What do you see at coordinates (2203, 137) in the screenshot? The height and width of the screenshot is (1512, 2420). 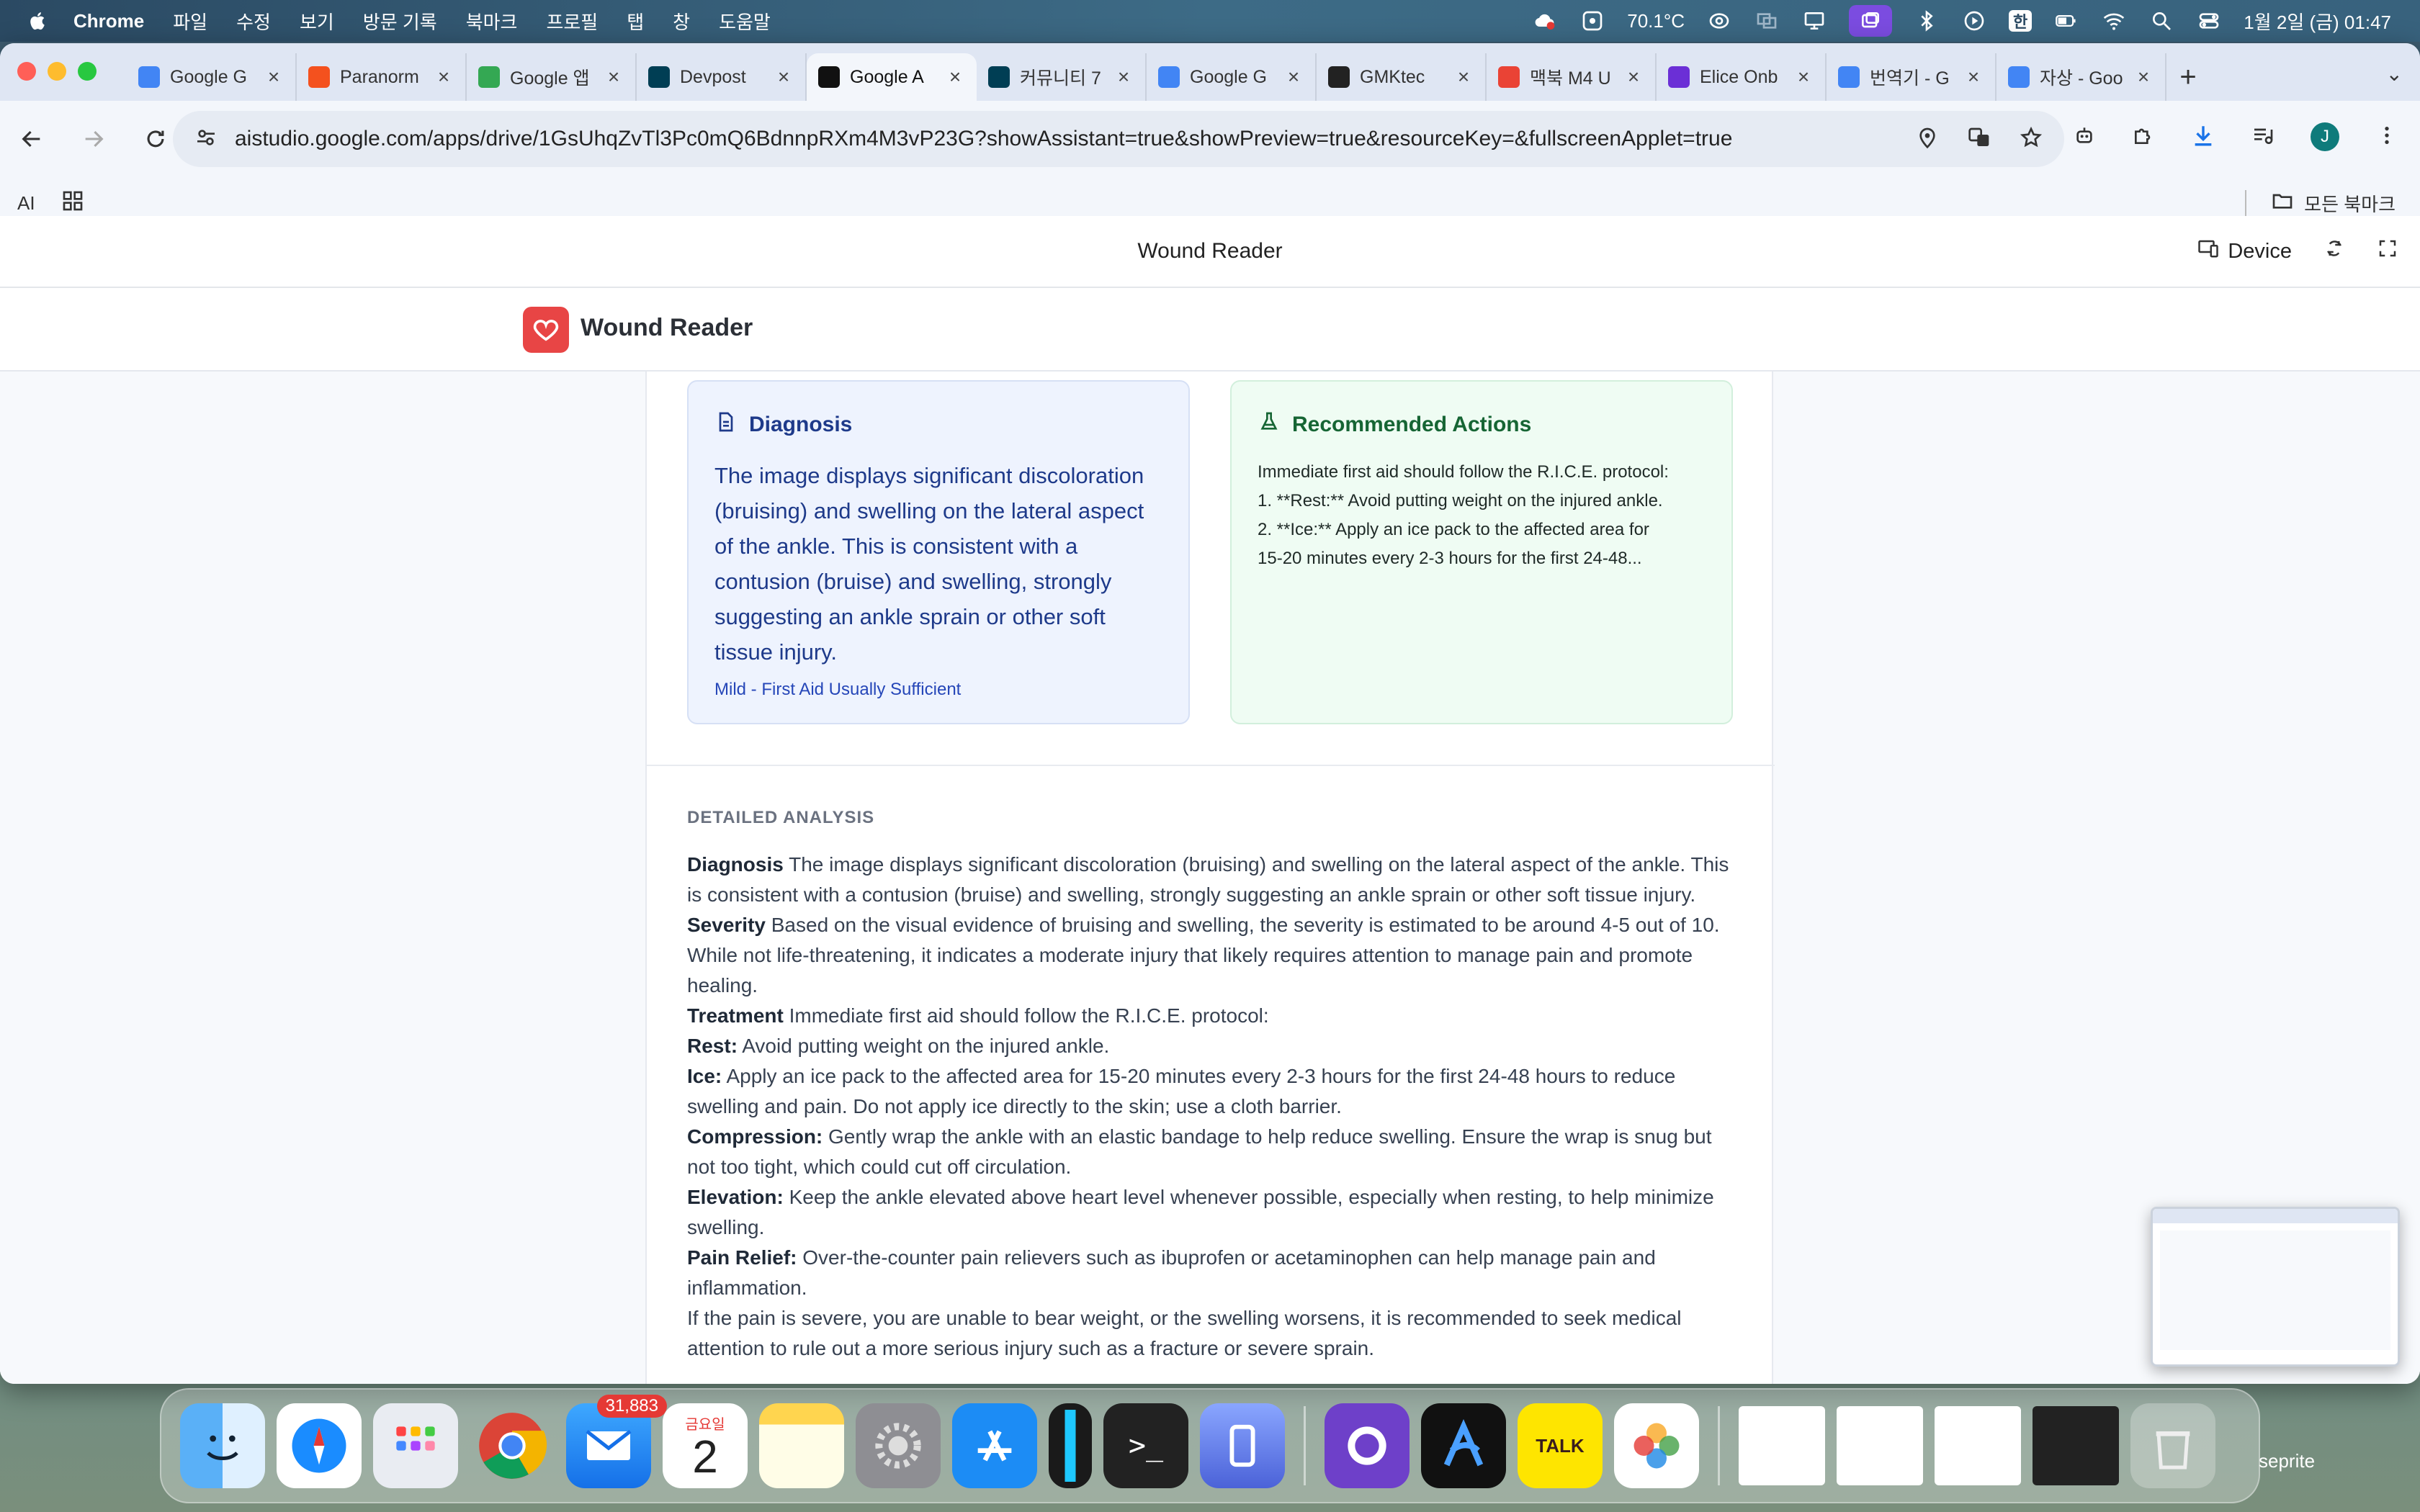 I see `downloads-icon` at bounding box center [2203, 137].